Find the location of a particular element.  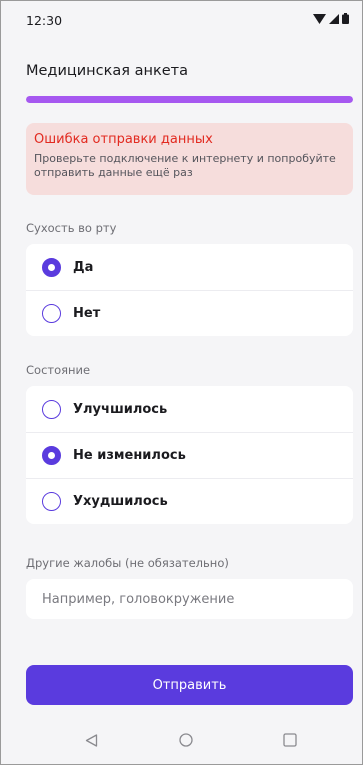

back-button is located at coordinates (91, 740).